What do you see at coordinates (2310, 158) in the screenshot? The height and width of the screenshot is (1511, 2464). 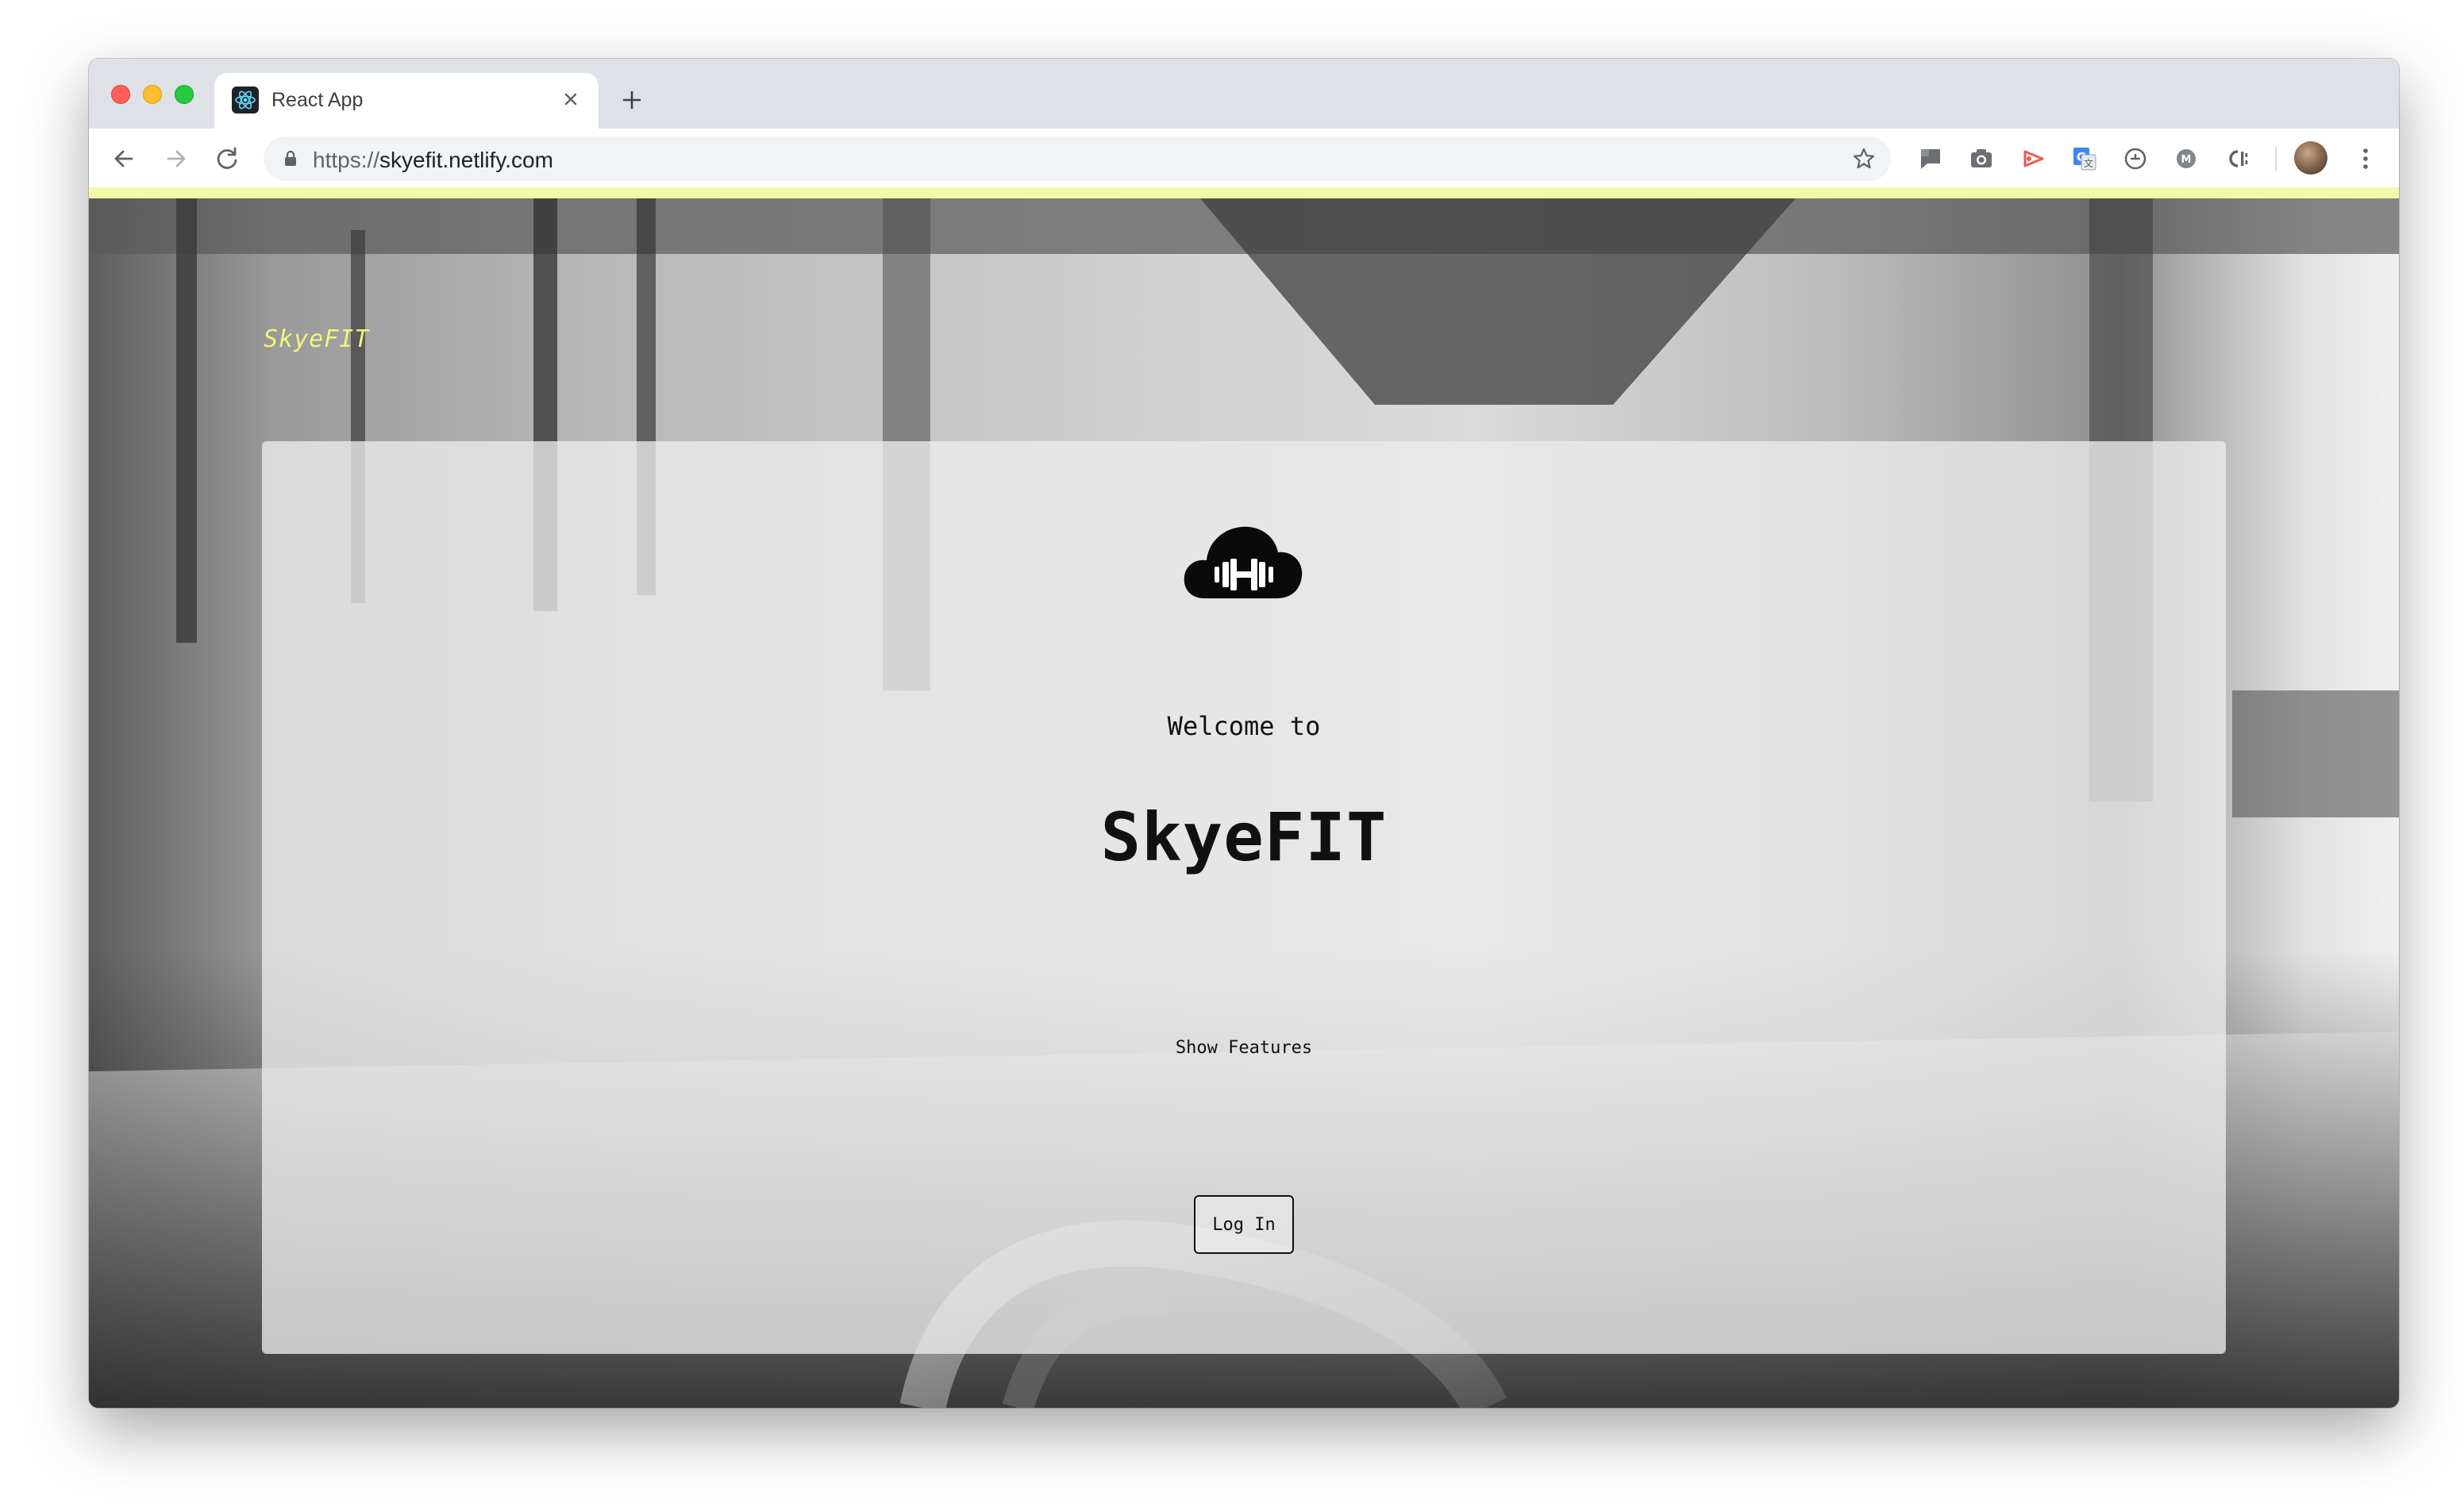 I see `profile-avatar` at bounding box center [2310, 158].